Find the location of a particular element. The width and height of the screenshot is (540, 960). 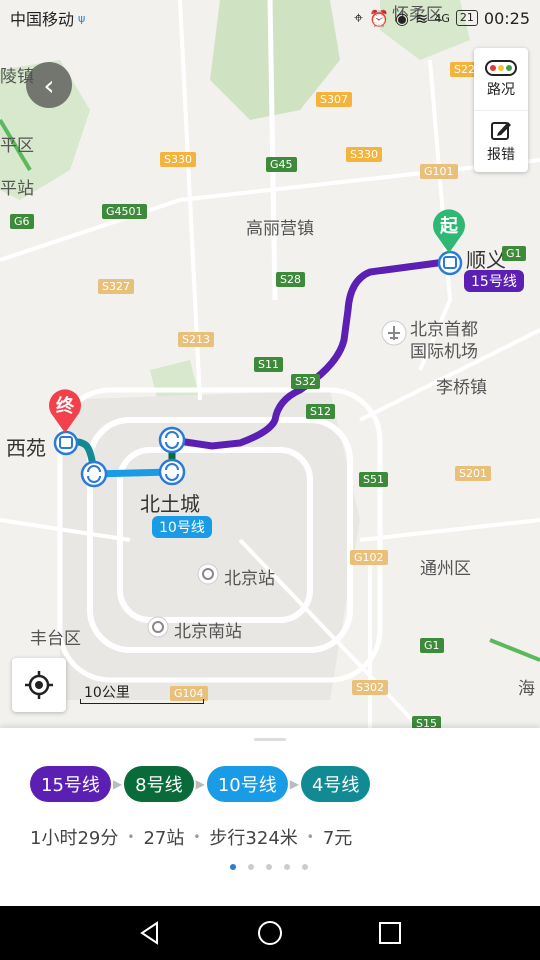

back-button: ‹ is located at coordinates (49, 85).